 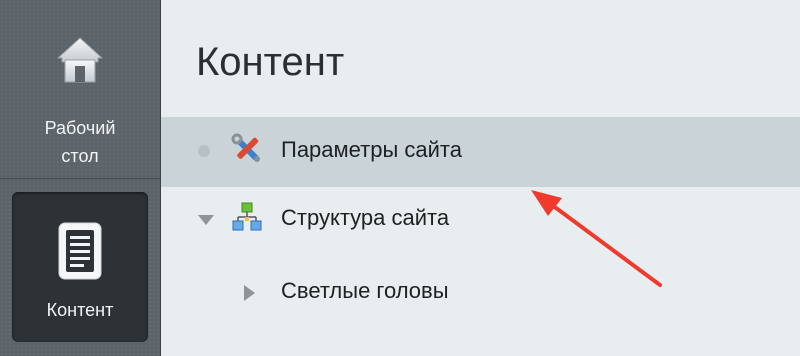 I want to click on sitemap-icon, so click(x=247, y=217).